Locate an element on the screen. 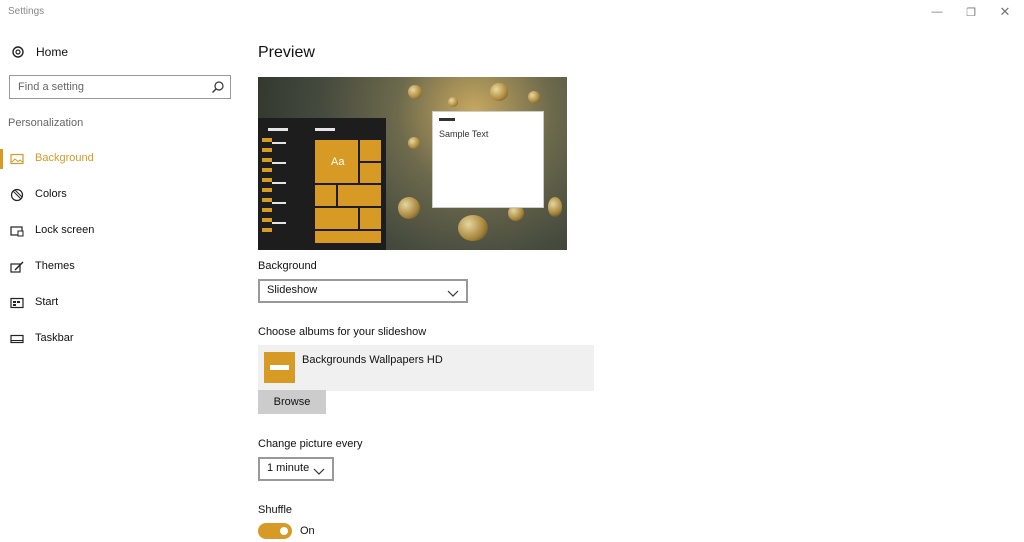 Image resolution: width=1024 pixels, height=542 pixels. home-label: Home is located at coordinates (52, 52).